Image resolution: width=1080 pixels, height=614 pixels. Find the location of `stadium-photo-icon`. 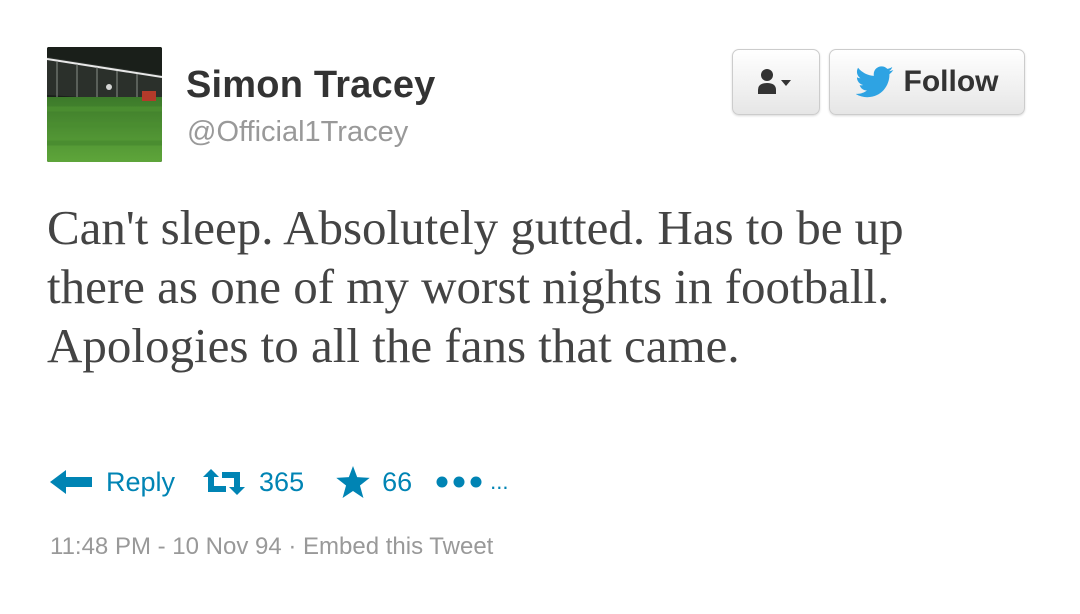

stadium-photo-icon is located at coordinates (104, 104).